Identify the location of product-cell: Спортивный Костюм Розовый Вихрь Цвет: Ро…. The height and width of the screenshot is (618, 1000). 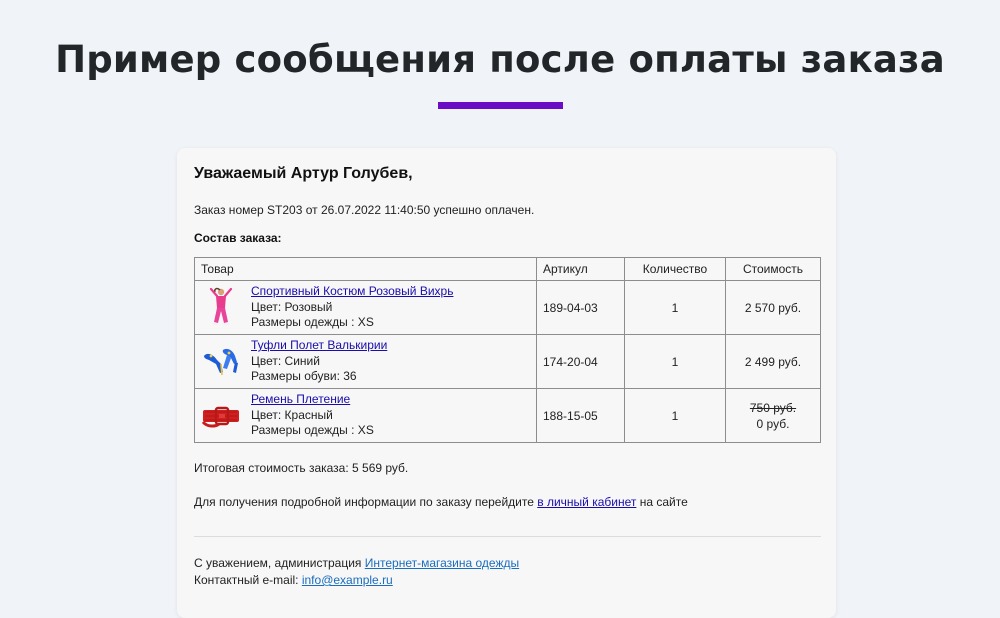
(365, 307).